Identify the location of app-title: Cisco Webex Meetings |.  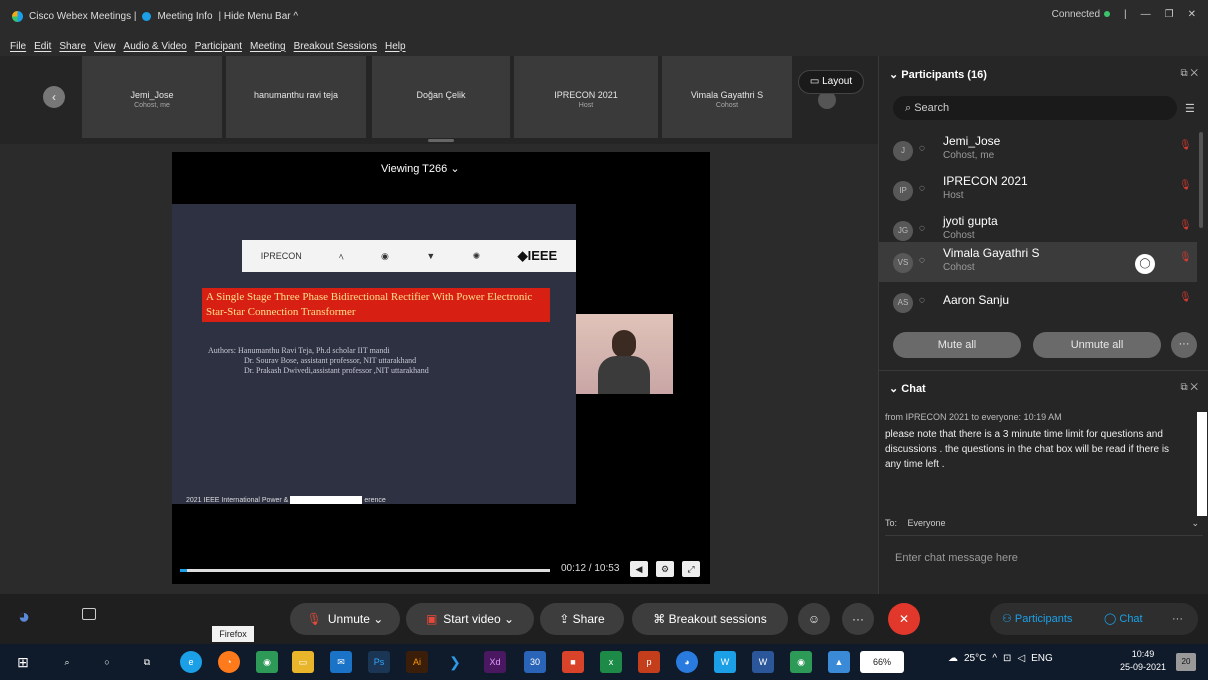
(83, 16).